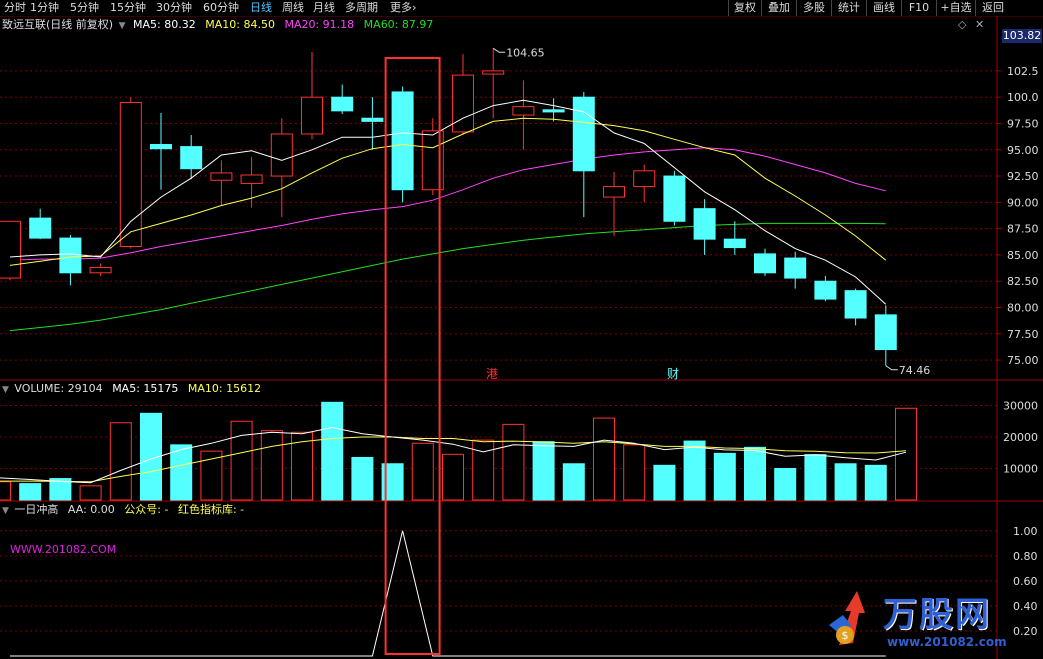 The image size is (1043, 659). I want to click on price-tick-label: 92.50, so click(1023, 176).